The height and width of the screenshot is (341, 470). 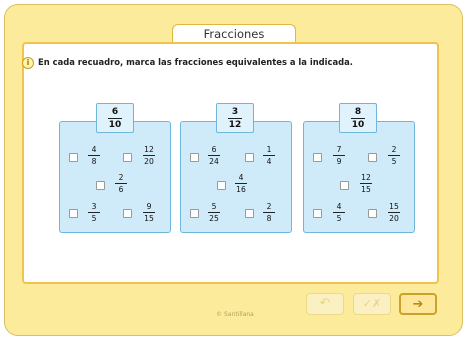 I want to click on option-fraction-1-3: 26, so click(x=121, y=183).